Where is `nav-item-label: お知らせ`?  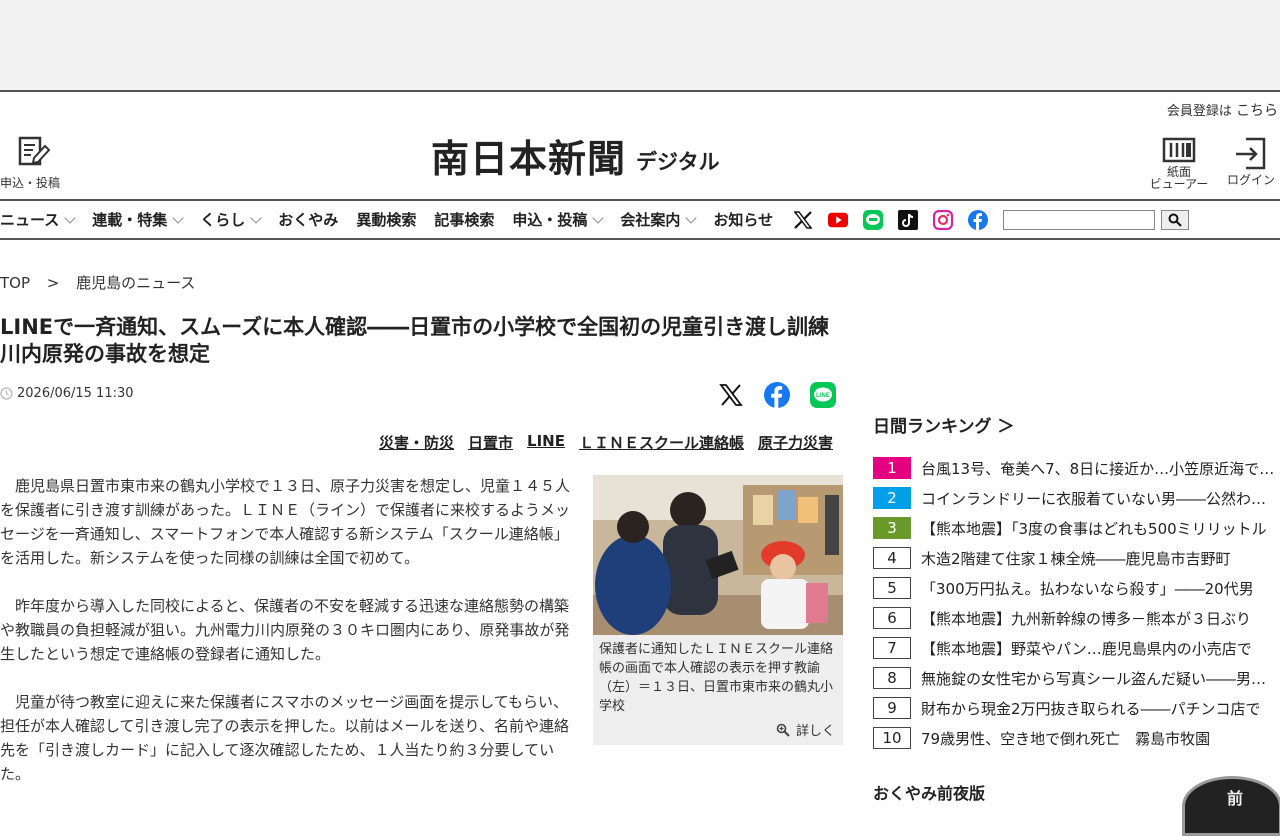
nav-item-label: お知らせ is located at coordinates (743, 220).